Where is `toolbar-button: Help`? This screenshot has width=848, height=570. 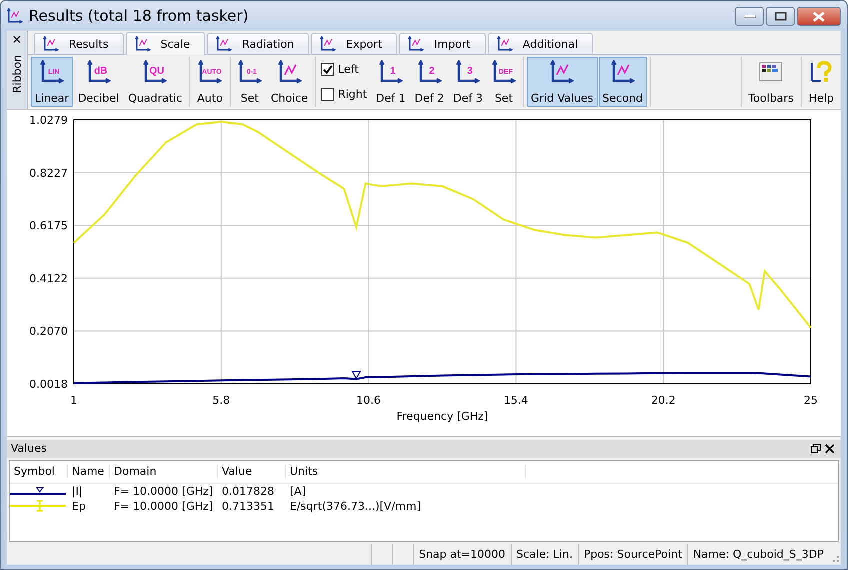
toolbar-button: Help is located at coordinates (821, 82).